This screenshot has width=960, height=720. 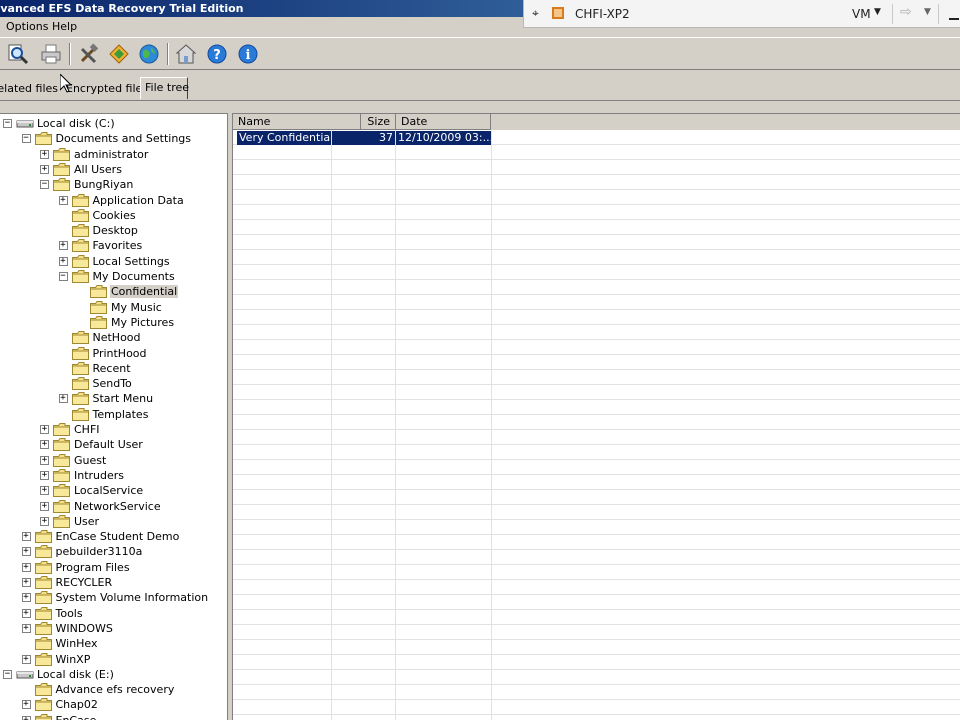 What do you see at coordinates (113, 704) in the screenshot?
I see `tree-item: + Chap02` at bounding box center [113, 704].